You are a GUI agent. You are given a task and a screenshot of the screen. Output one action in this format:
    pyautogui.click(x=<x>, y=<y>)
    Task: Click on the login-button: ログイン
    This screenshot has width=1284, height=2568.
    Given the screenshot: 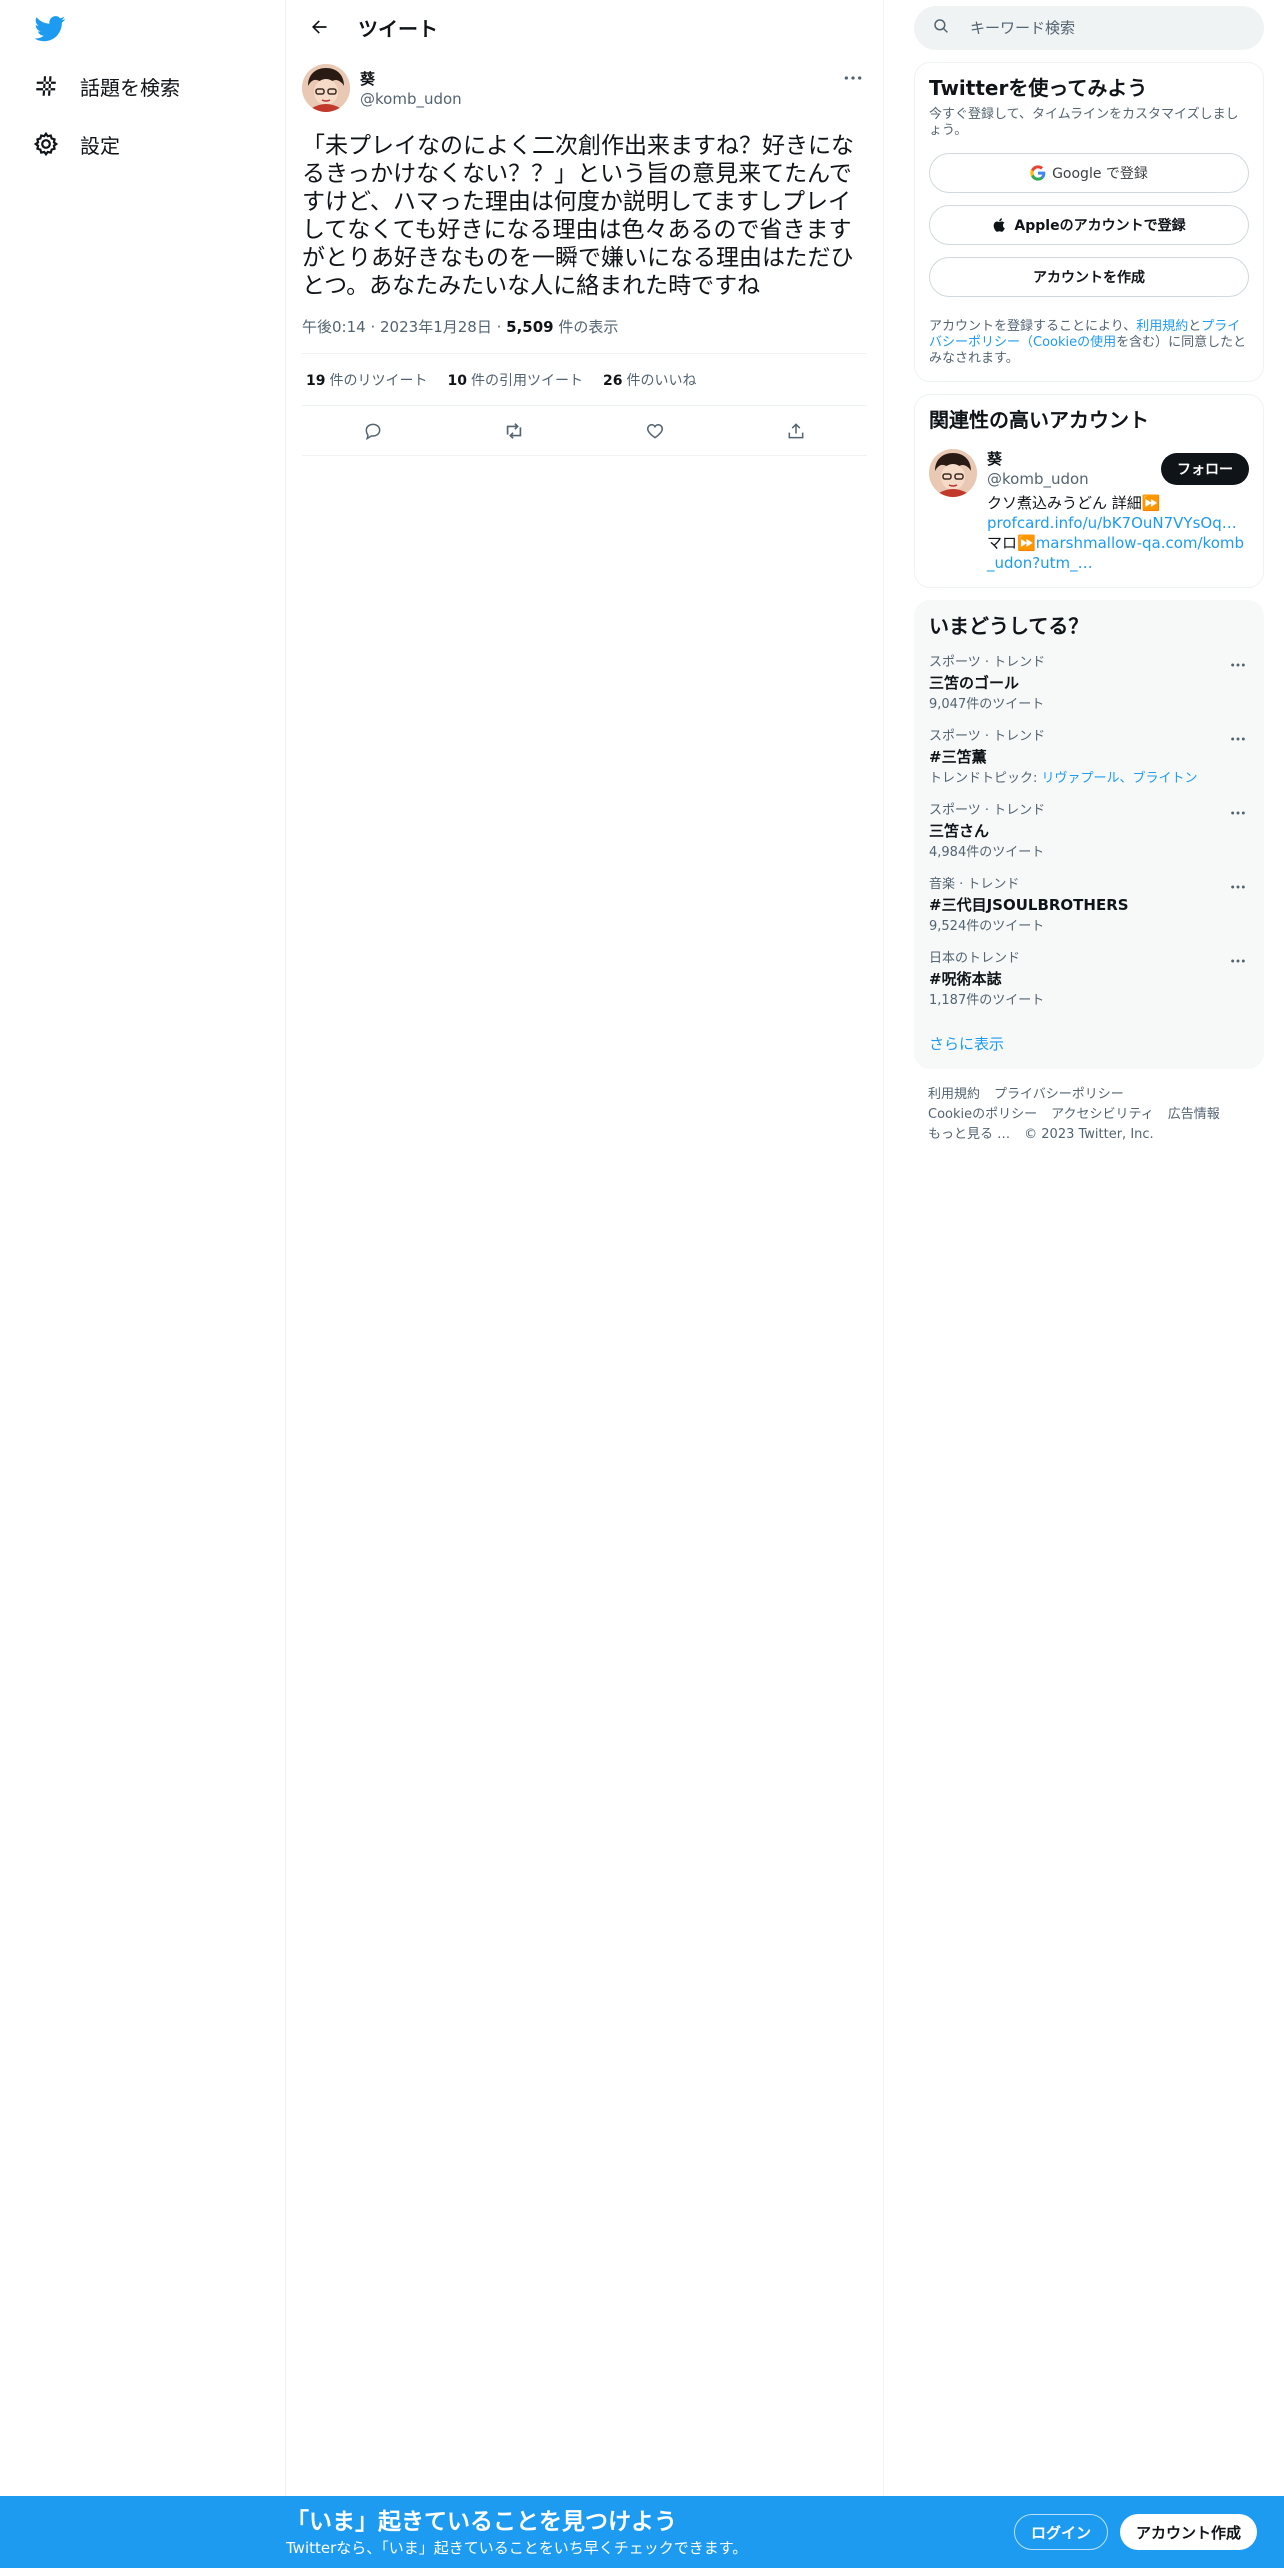 What is the action you would take?
    pyautogui.click(x=1061, y=2532)
    